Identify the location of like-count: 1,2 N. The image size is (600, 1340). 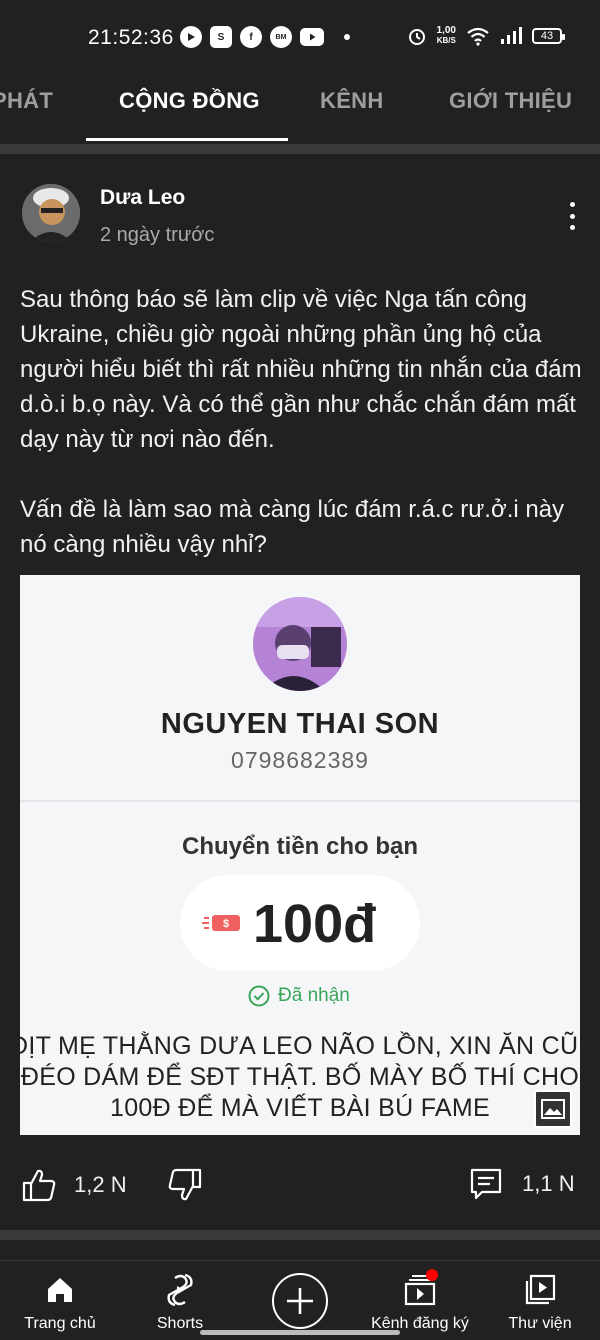
(100, 1184).